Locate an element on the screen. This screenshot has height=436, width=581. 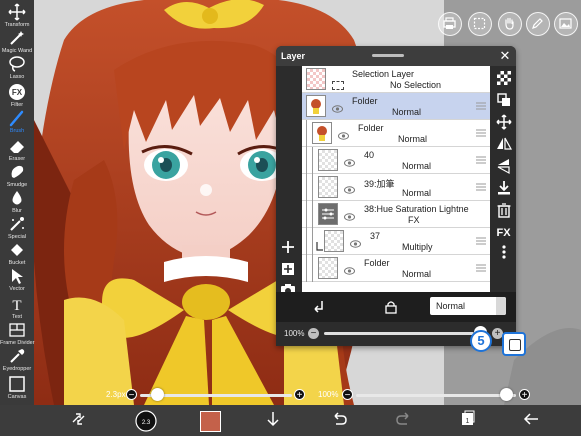
layer-name: 39:加筆 is located at coordinates (379, 184).